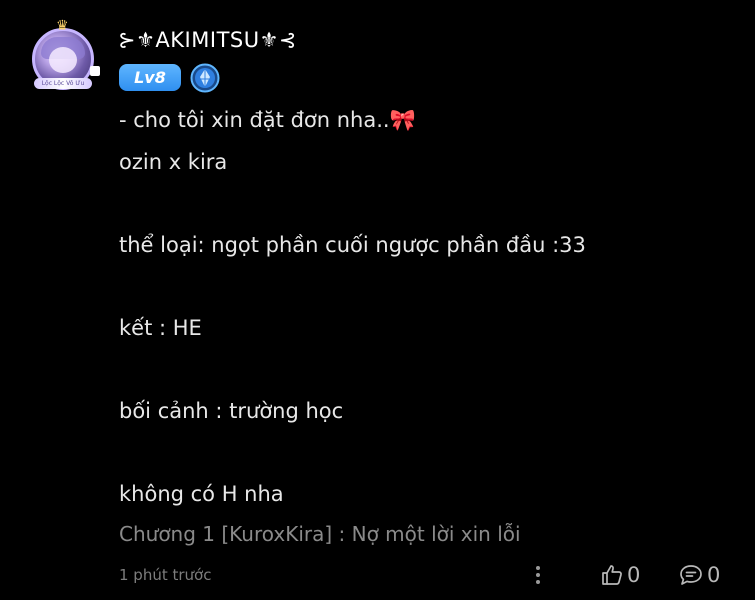 Image resolution: width=755 pixels, height=600 pixels. Describe the element at coordinates (205, 78) in the screenshot. I see `crystal-badge-icon` at that location.